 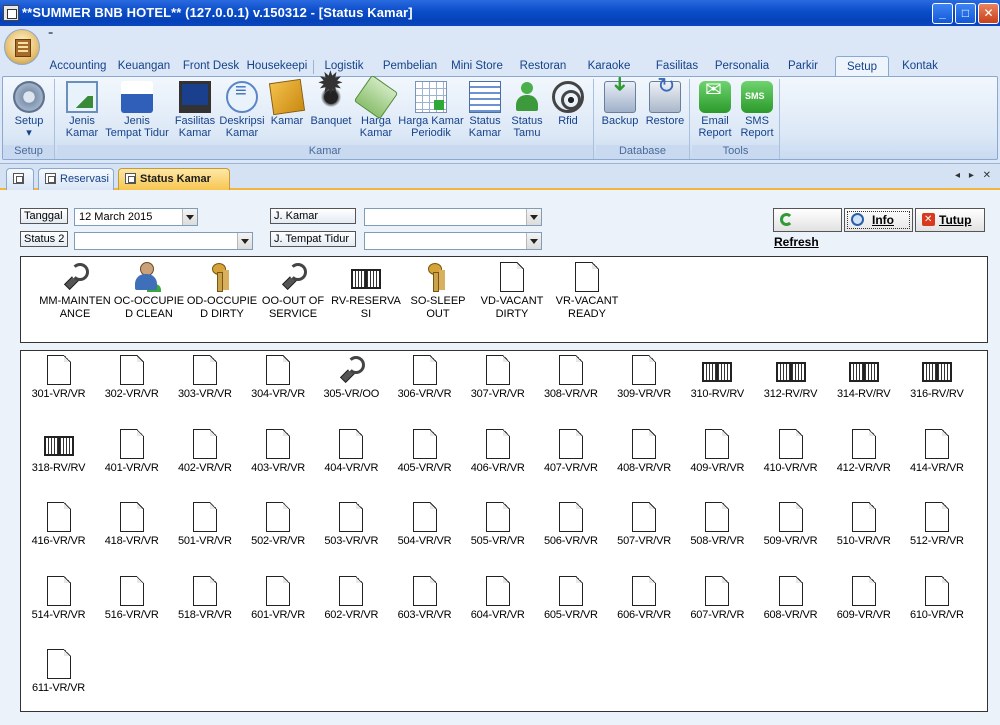 What do you see at coordinates (131, 608) in the screenshot?
I see `room-tile: 516-VR/VR` at bounding box center [131, 608].